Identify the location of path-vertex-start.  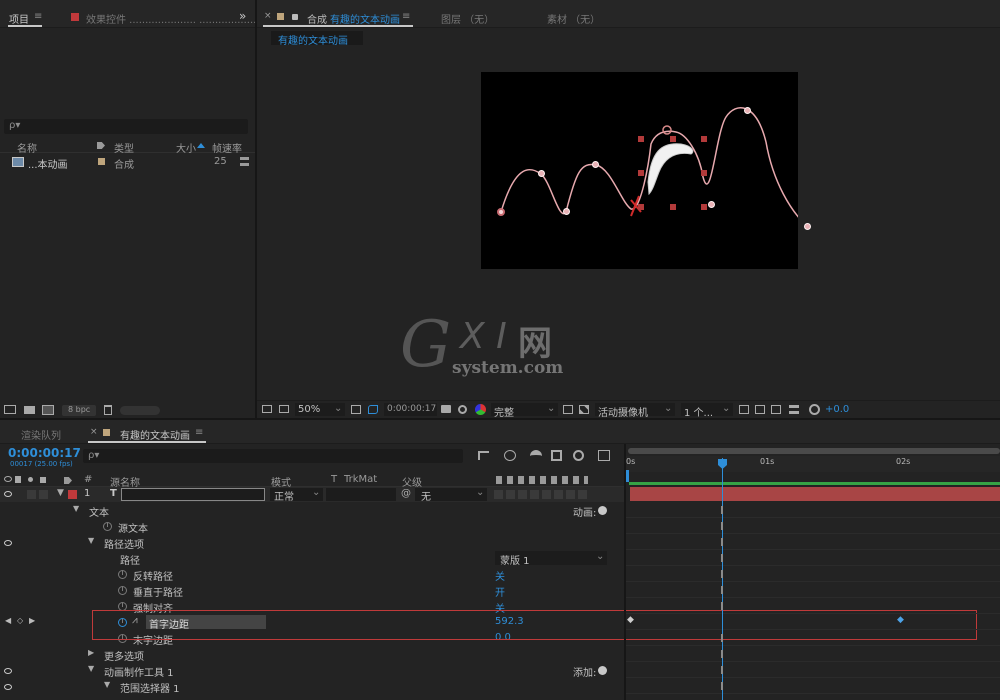
(501, 212).